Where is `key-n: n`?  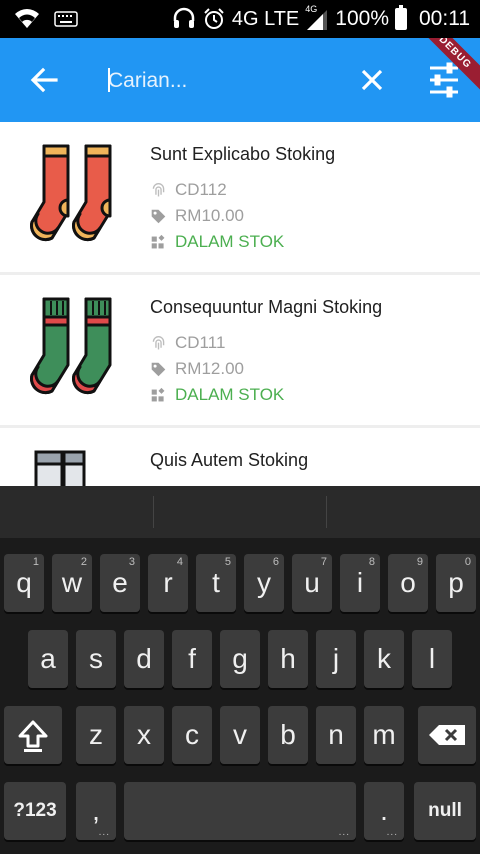 key-n: n is located at coordinates (336, 735).